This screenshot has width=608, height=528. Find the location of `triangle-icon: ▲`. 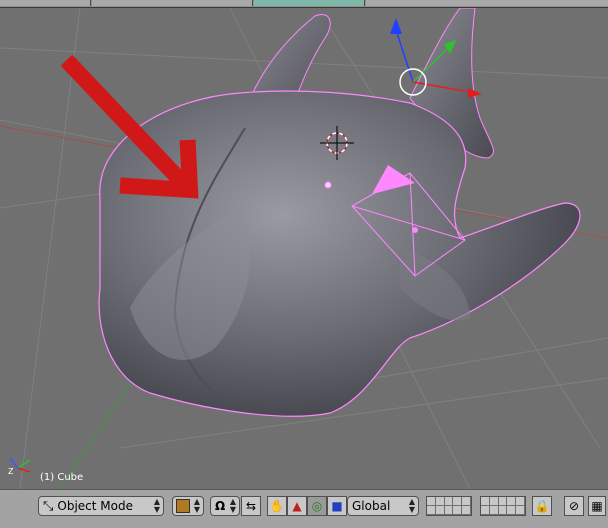

triangle-icon: ▲ is located at coordinates (297, 506).